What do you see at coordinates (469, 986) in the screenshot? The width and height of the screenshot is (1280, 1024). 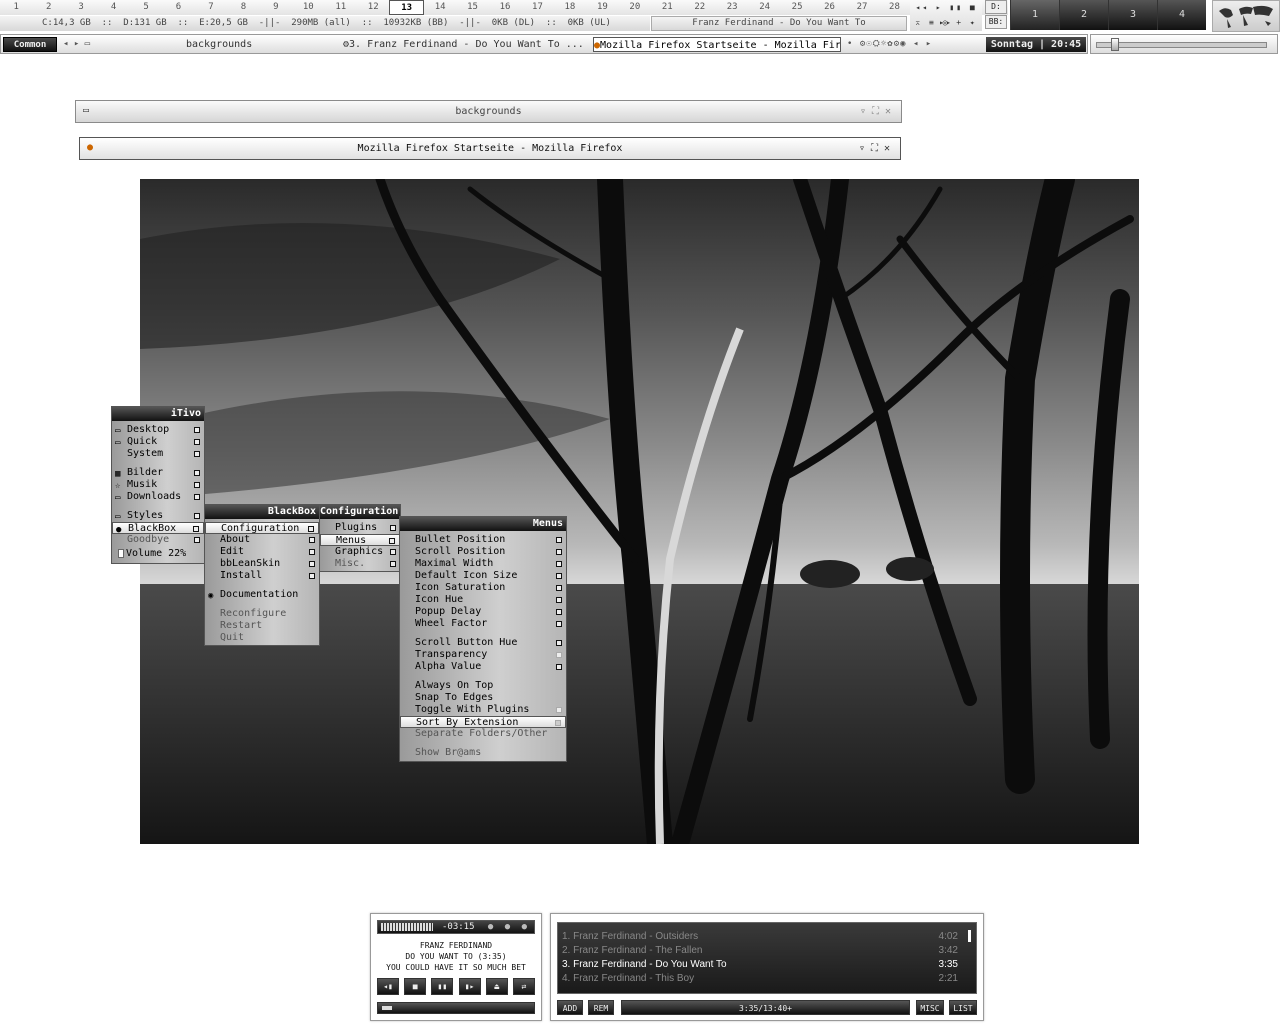 I see `next-button: ▮▸` at bounding box center [469, 986].